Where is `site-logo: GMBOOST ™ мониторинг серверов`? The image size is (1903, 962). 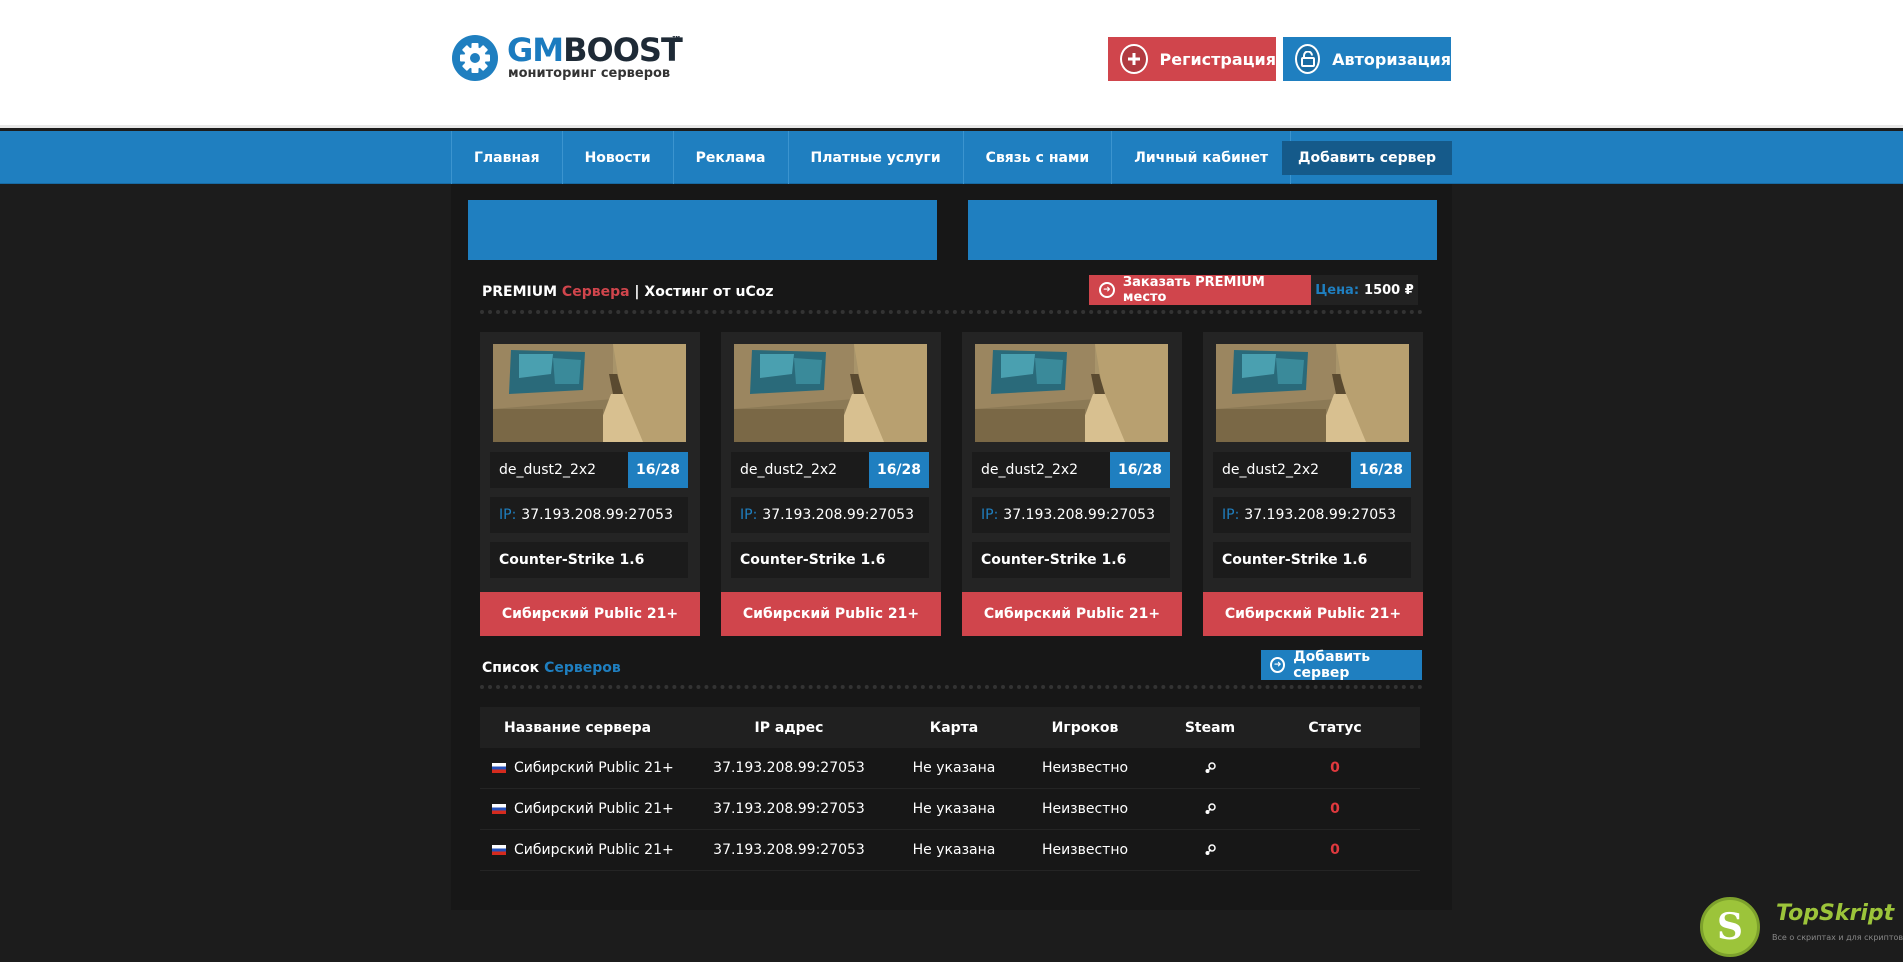 site-logo: GMBOOST ™ мониторинг серверов is located at coordinates (571, 58).